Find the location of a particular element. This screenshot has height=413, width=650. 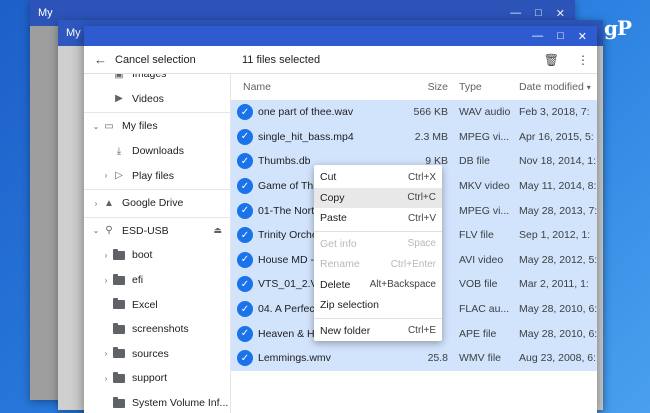

window-title: My is located at coordinates (73, 33).